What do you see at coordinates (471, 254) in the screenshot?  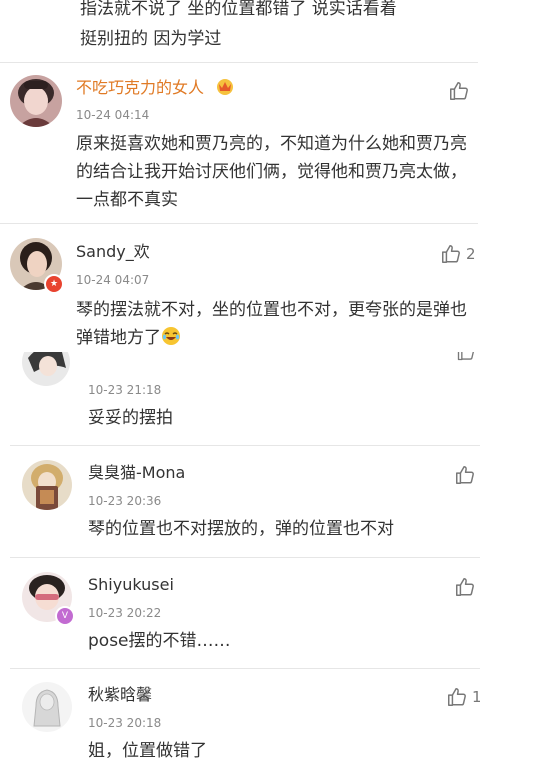 I see `like-count: 2` at bounding box center [471, 254].